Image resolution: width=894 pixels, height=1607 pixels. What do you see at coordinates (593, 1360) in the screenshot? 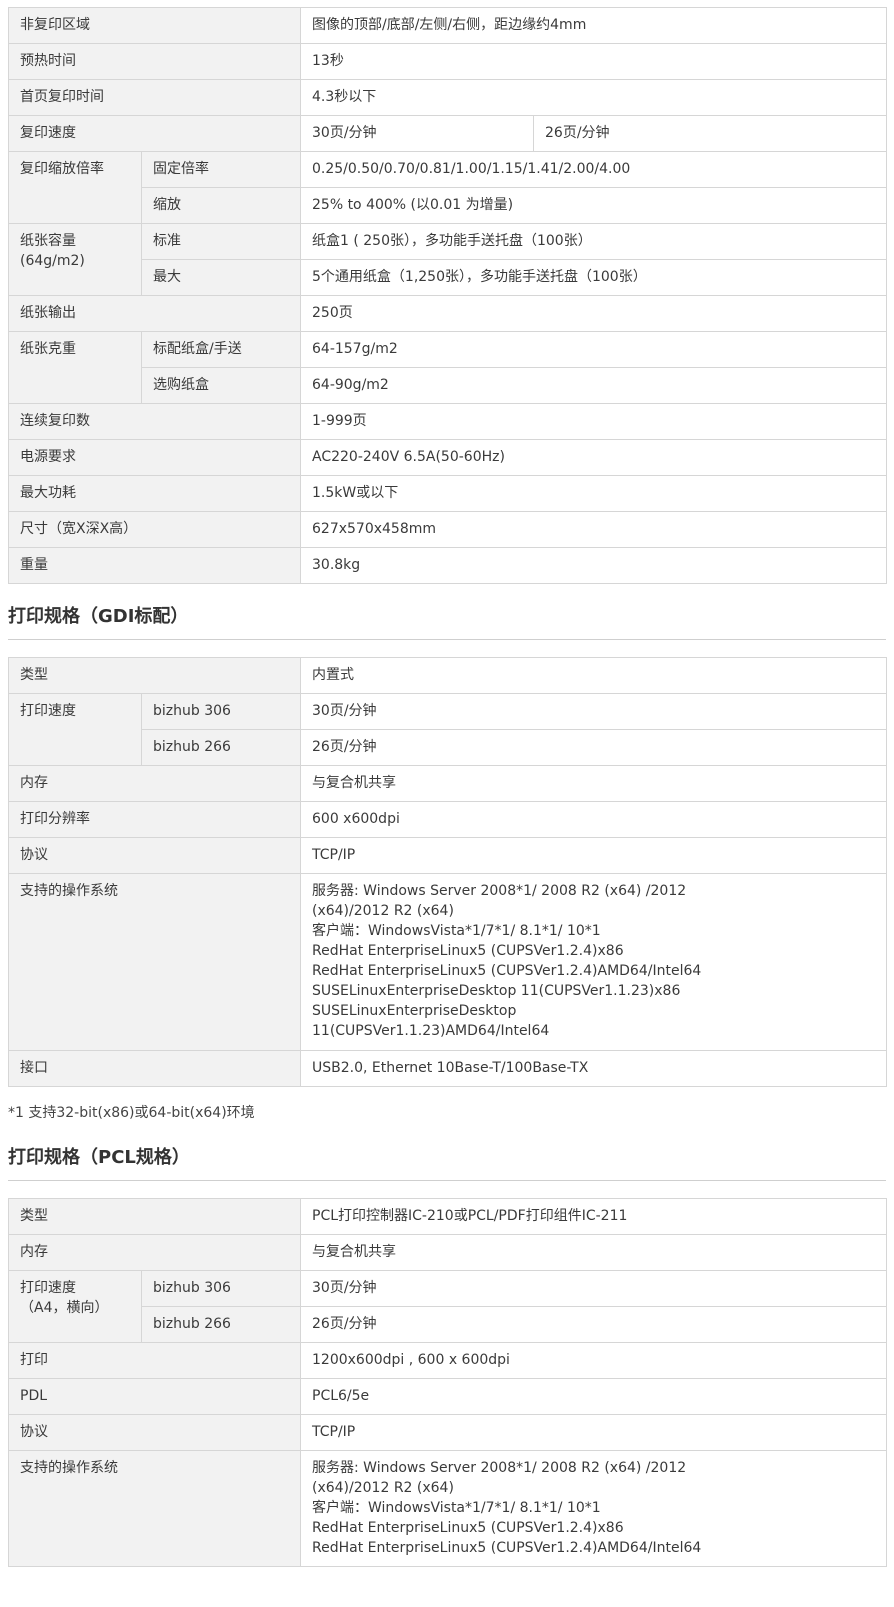
I see `row-value: 1200x600dpi , 600 x 600dpi` at bounding box center [593, 1360].